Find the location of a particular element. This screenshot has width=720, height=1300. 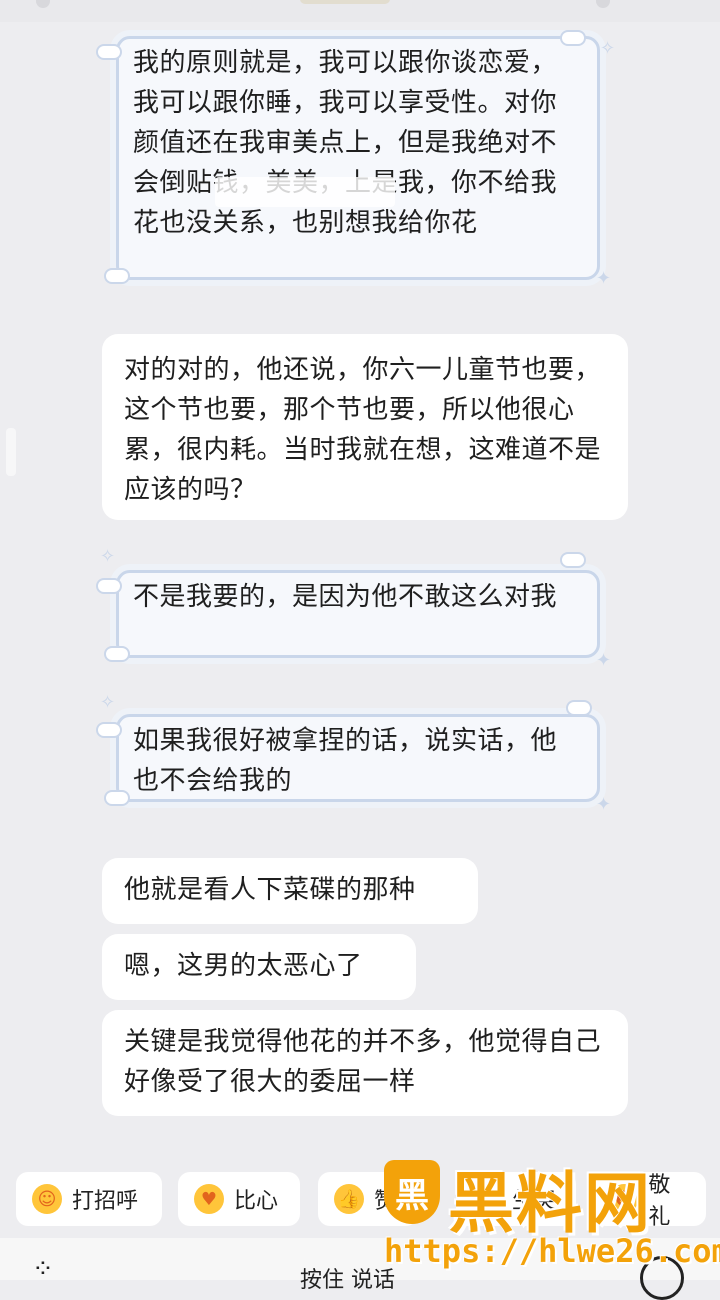

redaction-mark is located at coordinates (305, 192).